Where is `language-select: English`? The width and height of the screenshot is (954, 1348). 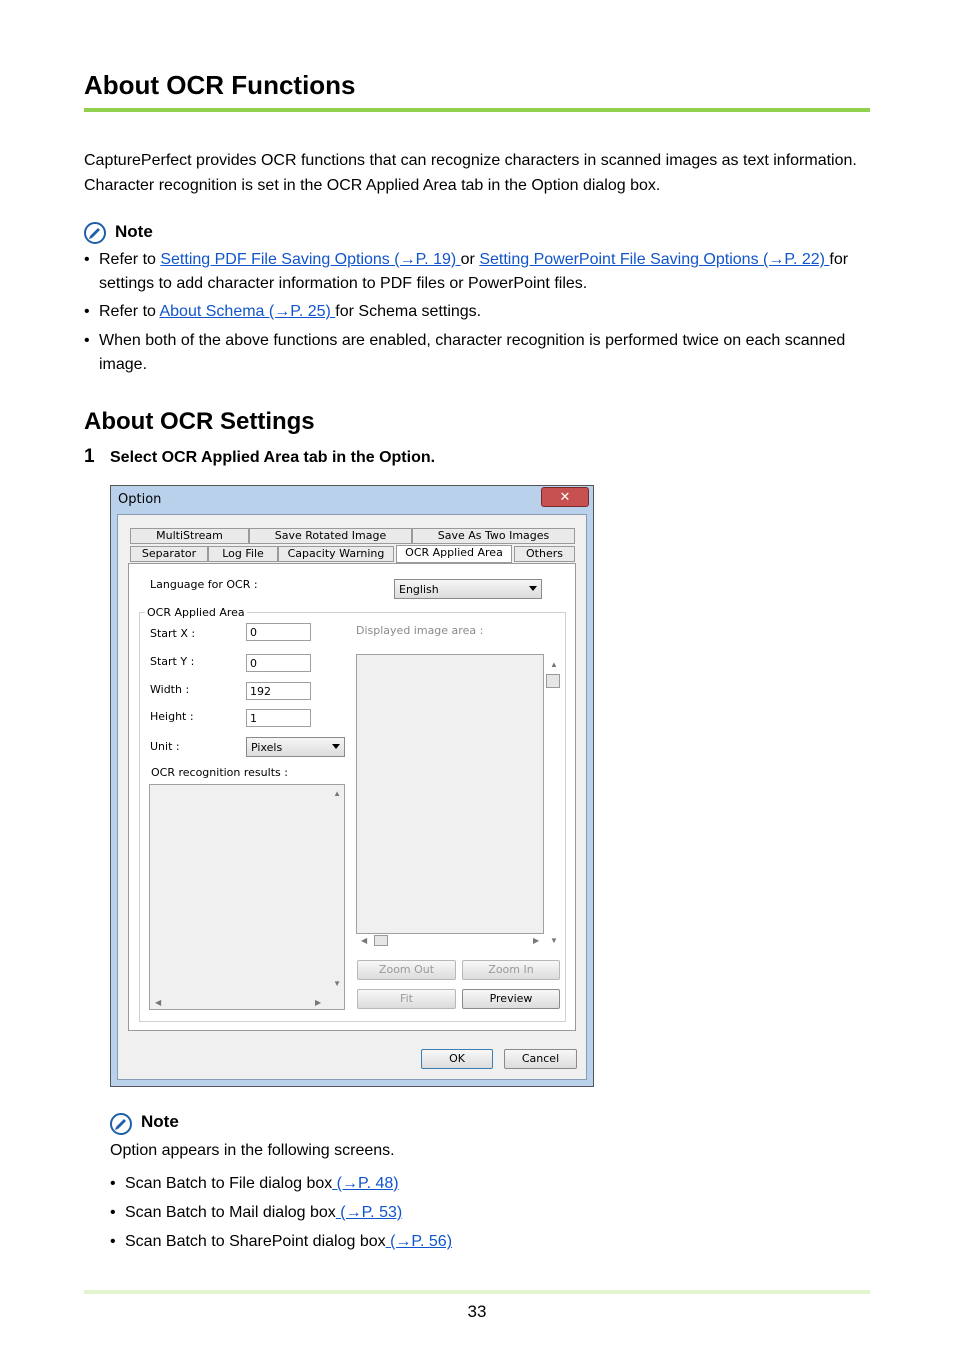 language-select: English is located at coordinates (468, 589).